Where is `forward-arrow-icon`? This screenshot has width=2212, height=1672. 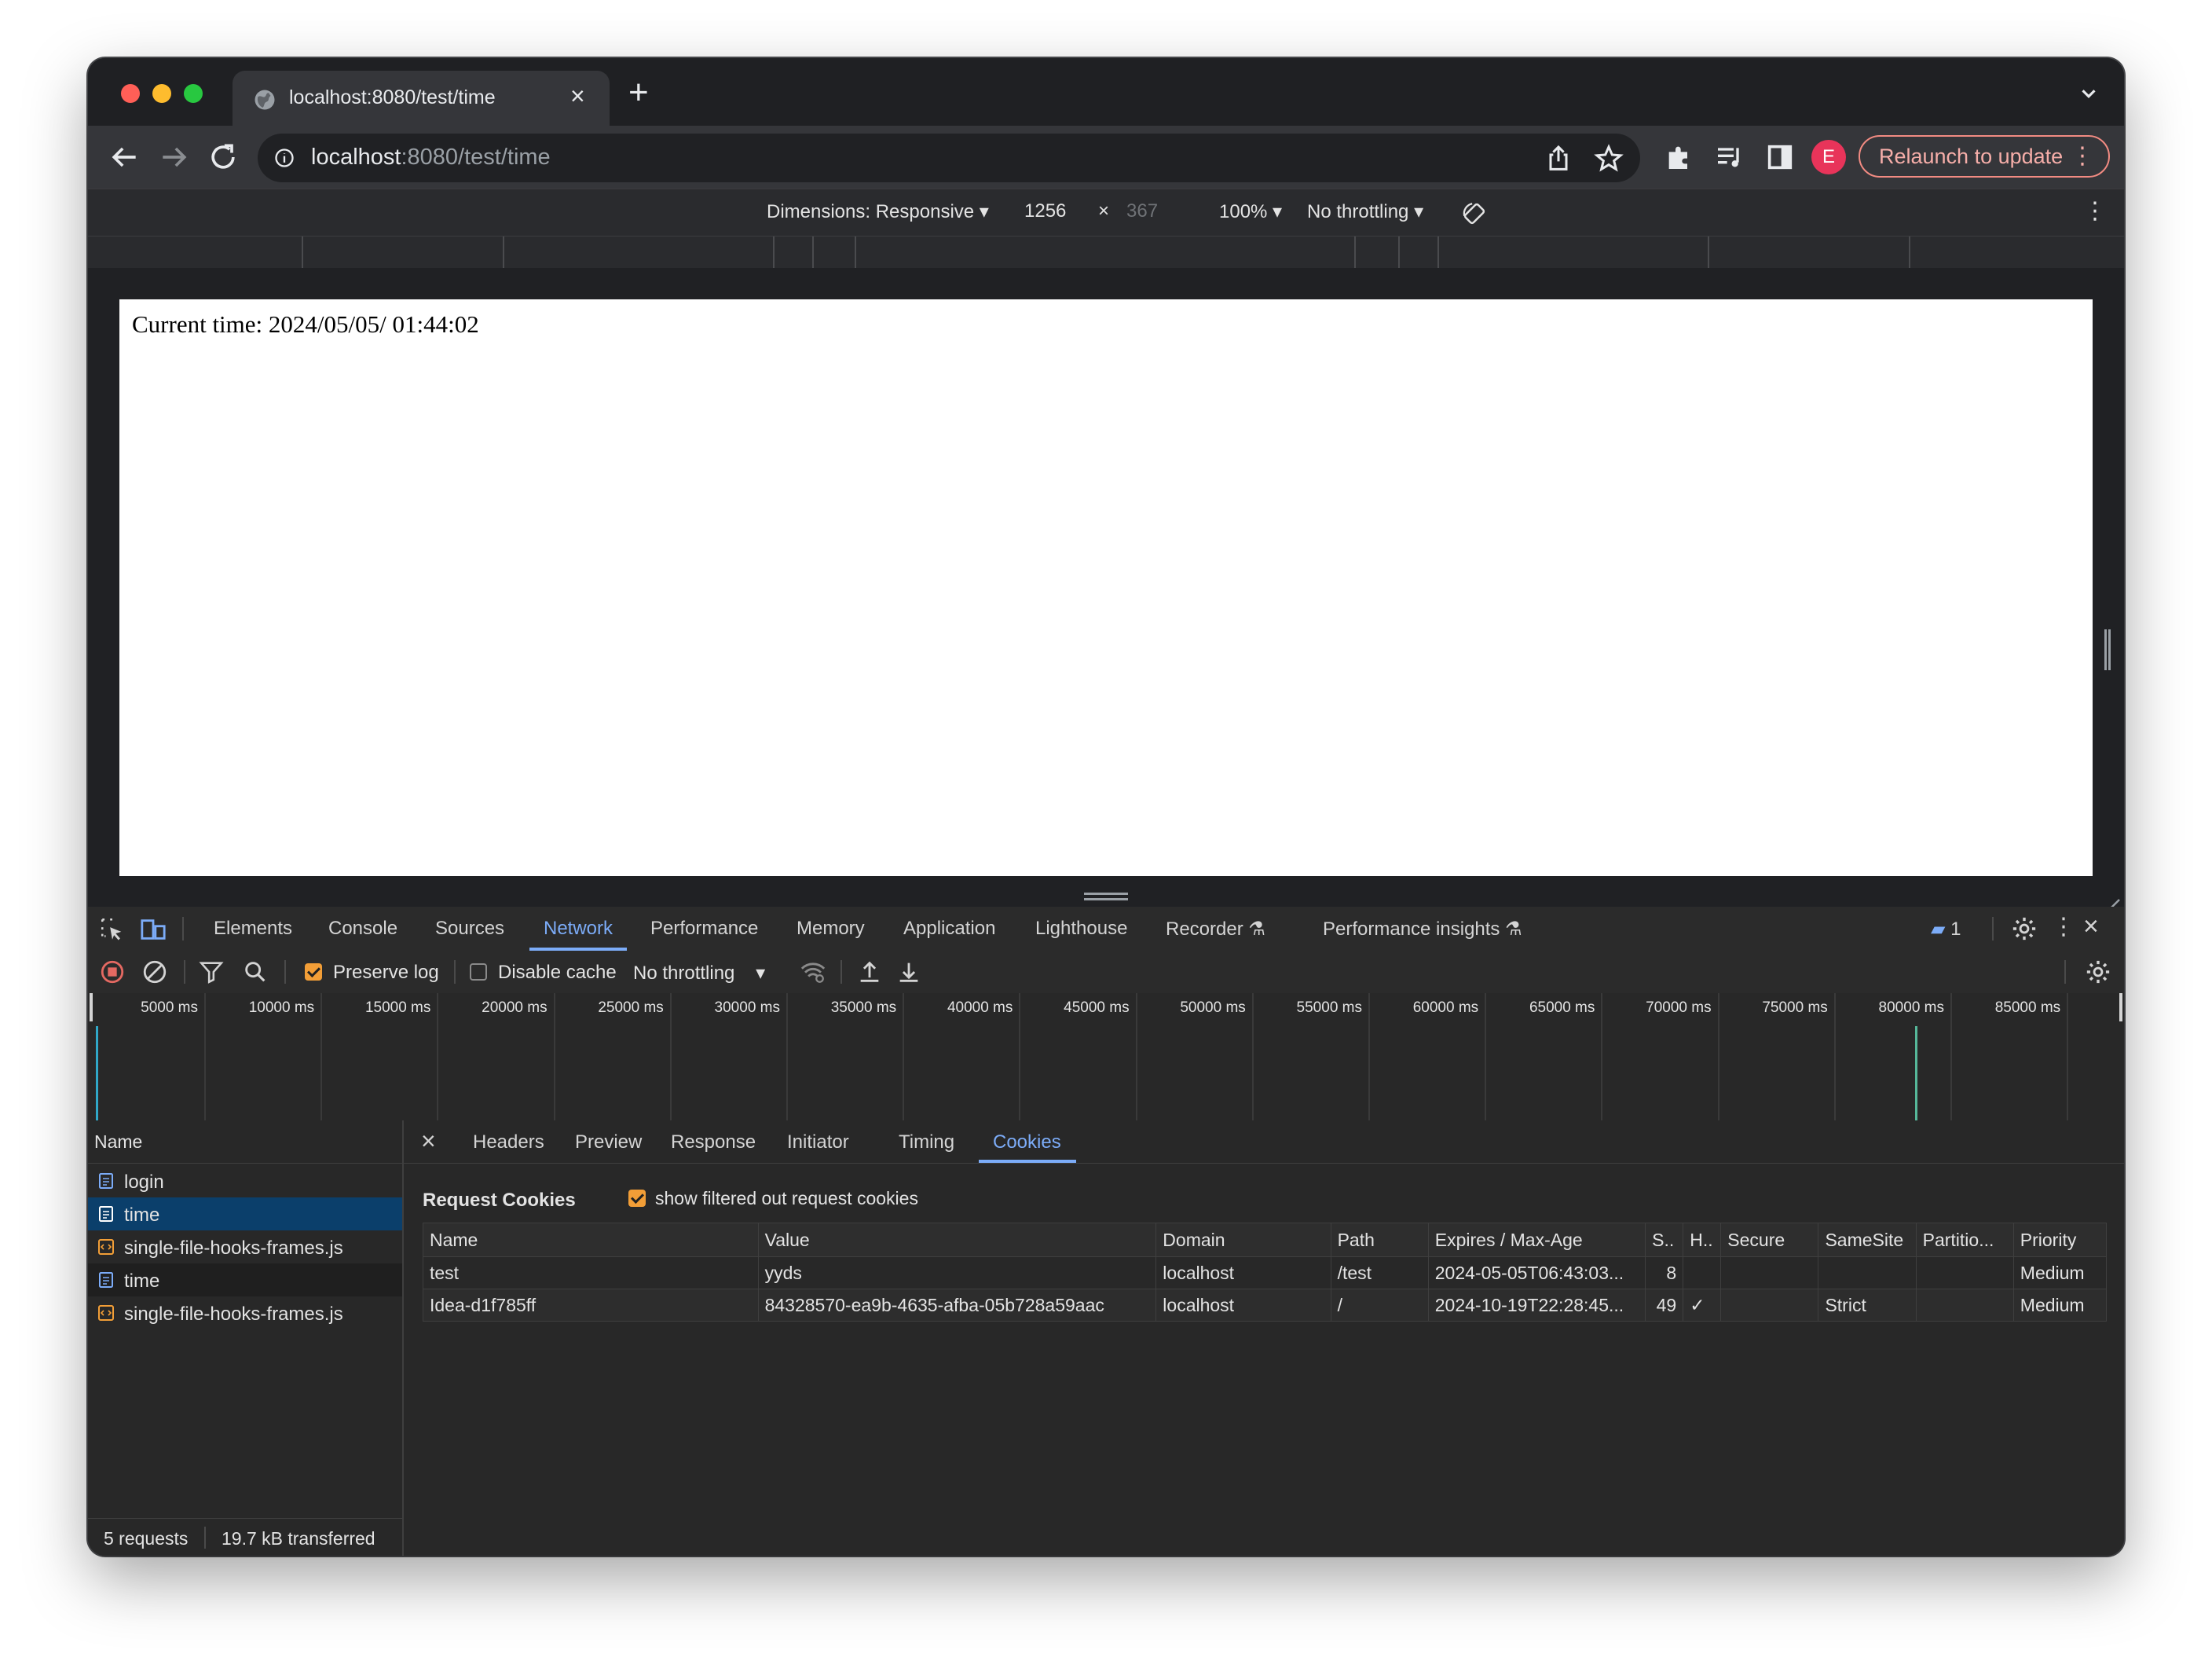
forward-arrow-icon is located at coordinates (174, 157).